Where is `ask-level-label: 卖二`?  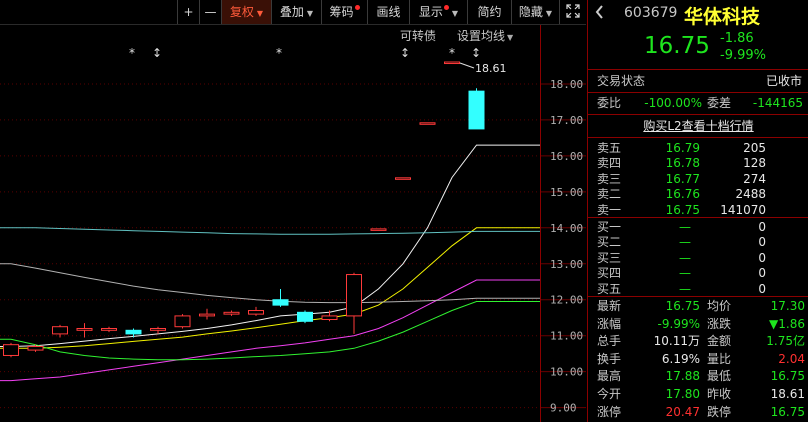
ask-level-label: 卖二 is located at coordinates (609, 194).